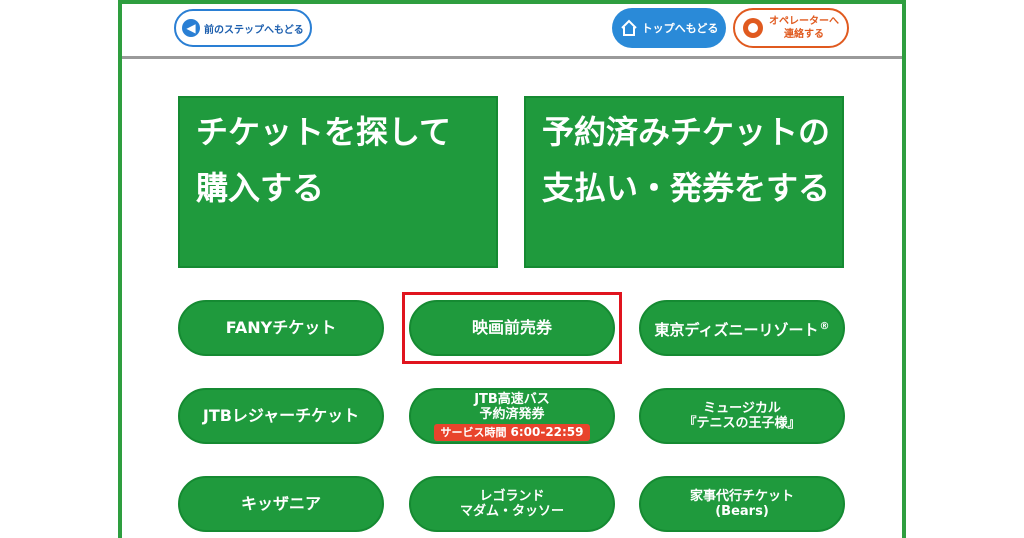 The image size is (1024, 538). I want to click on jtb-leisure-ticket-button: JTBレジャーチケット, so click(281, 416).